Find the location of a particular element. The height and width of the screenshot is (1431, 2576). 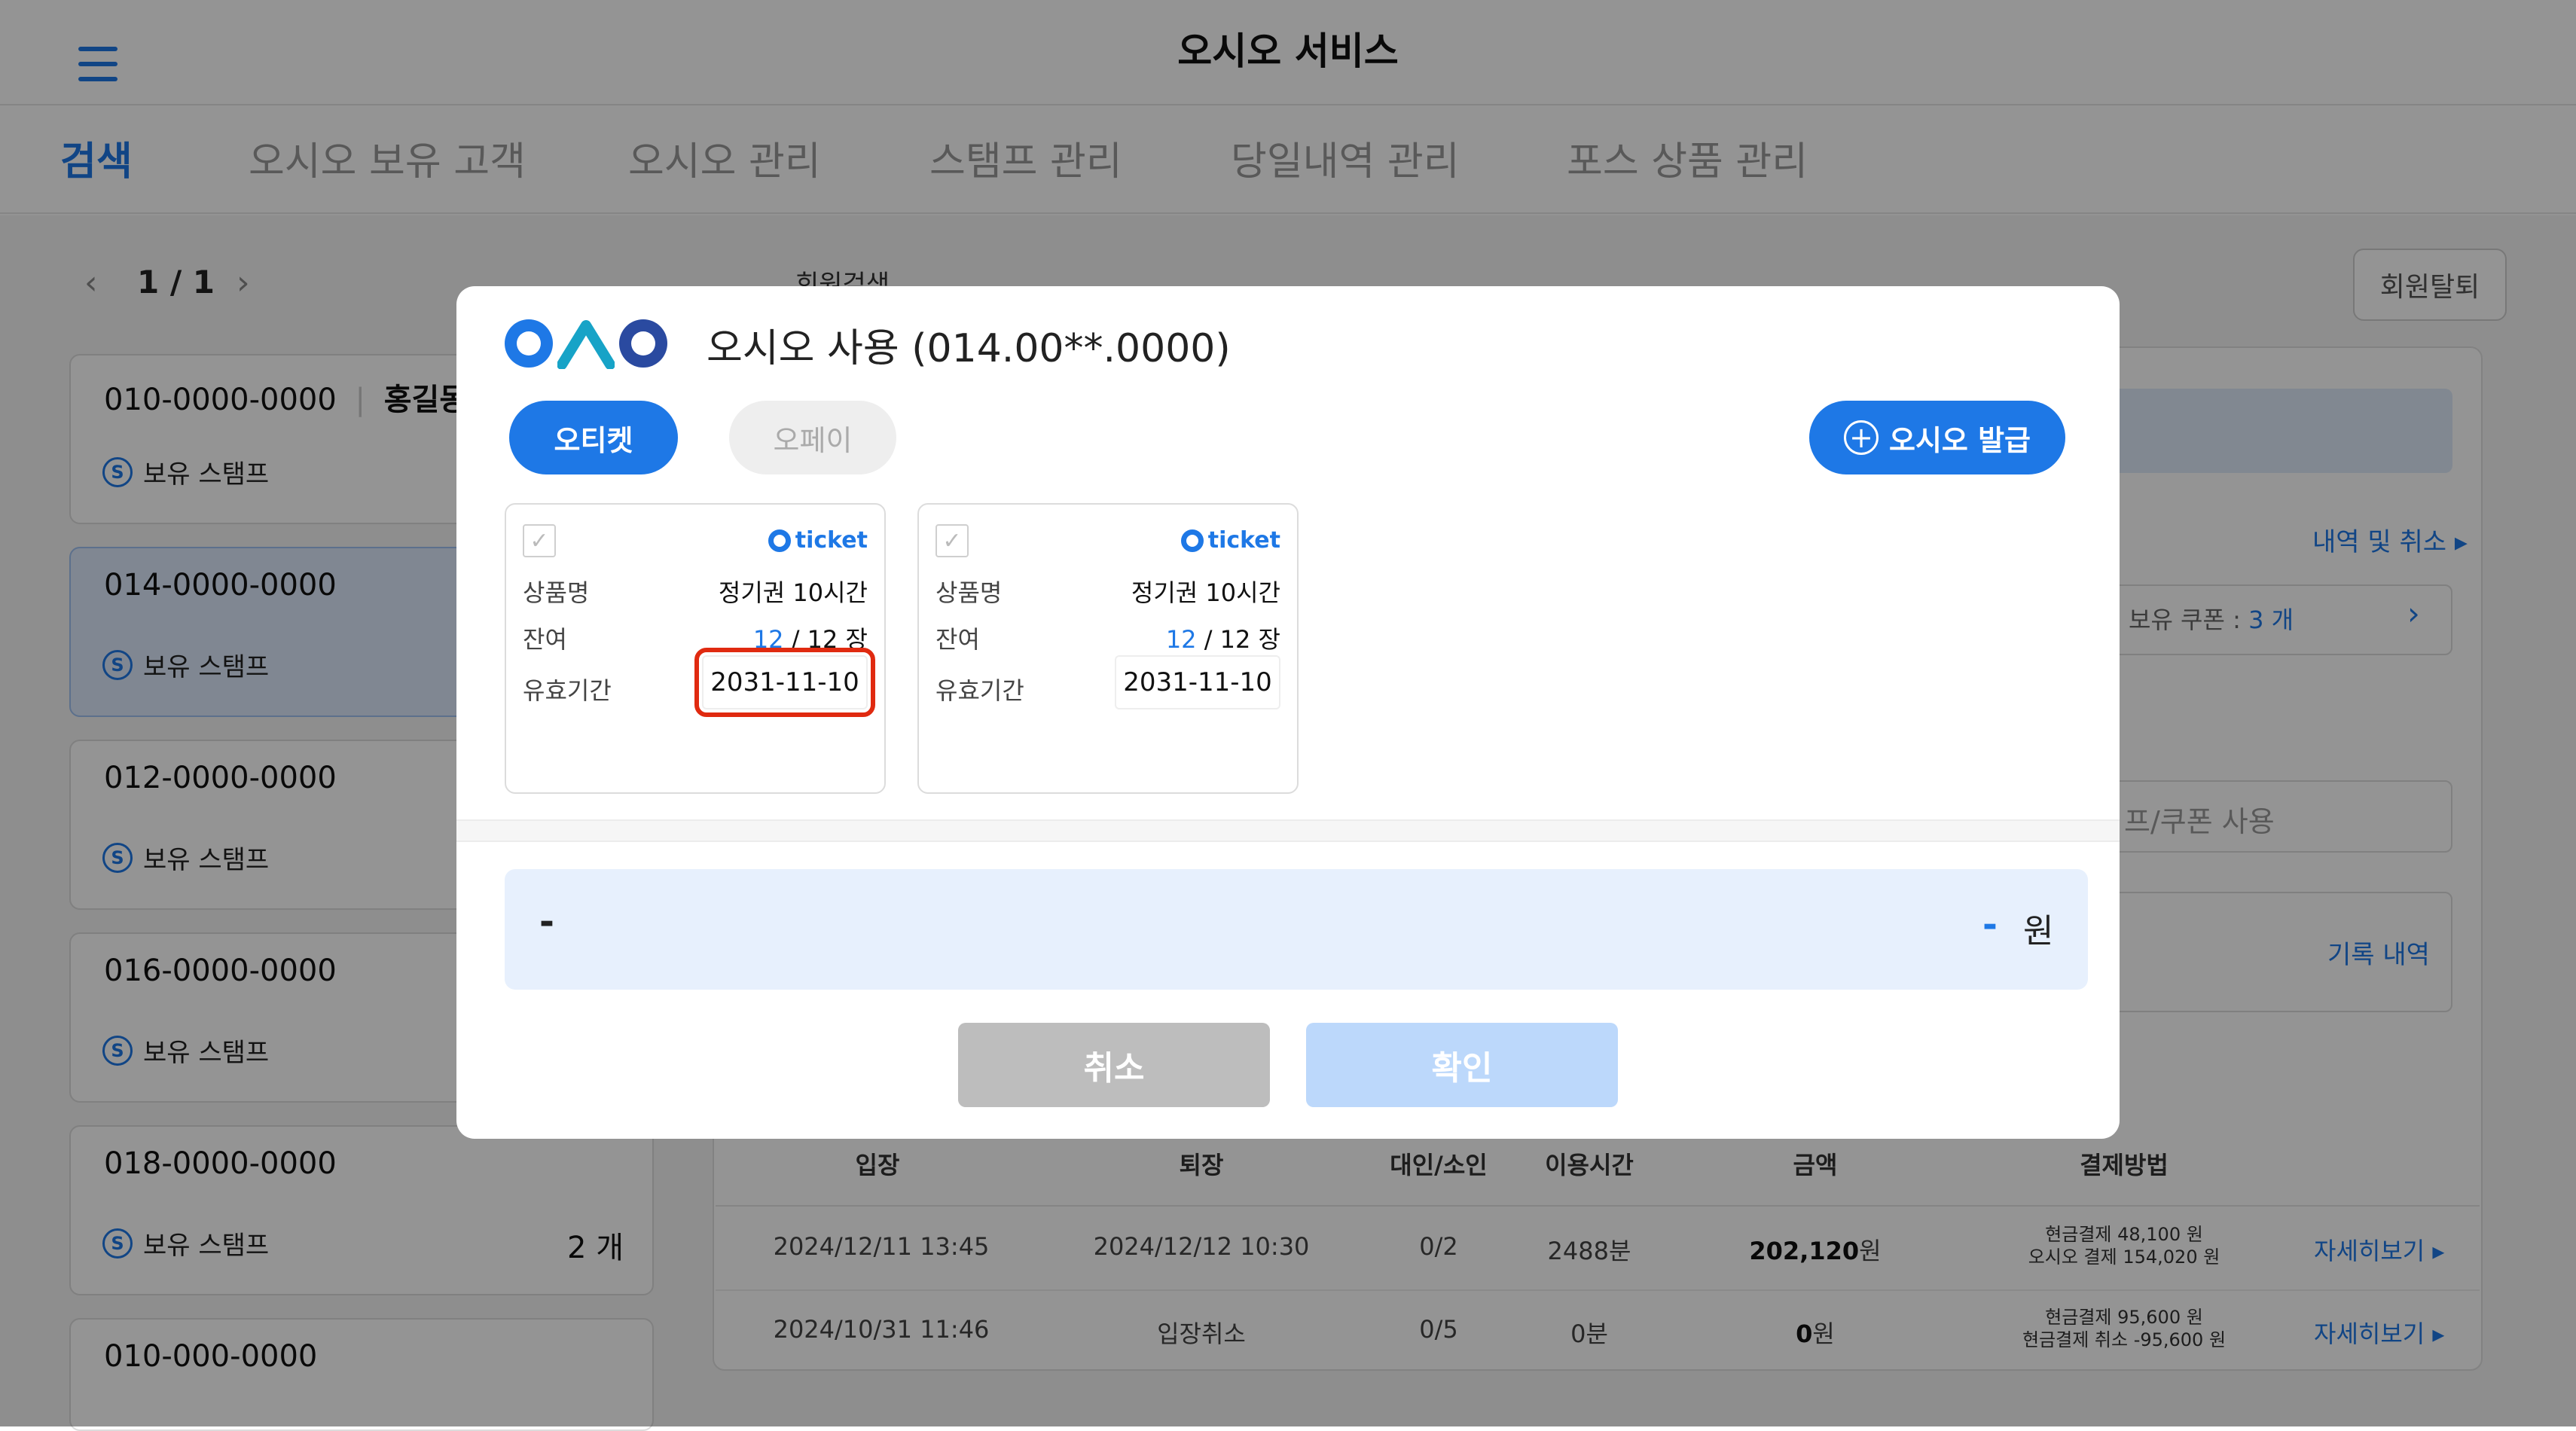

tab-oticket: 오티켓 is located at coordinates (594, 437).